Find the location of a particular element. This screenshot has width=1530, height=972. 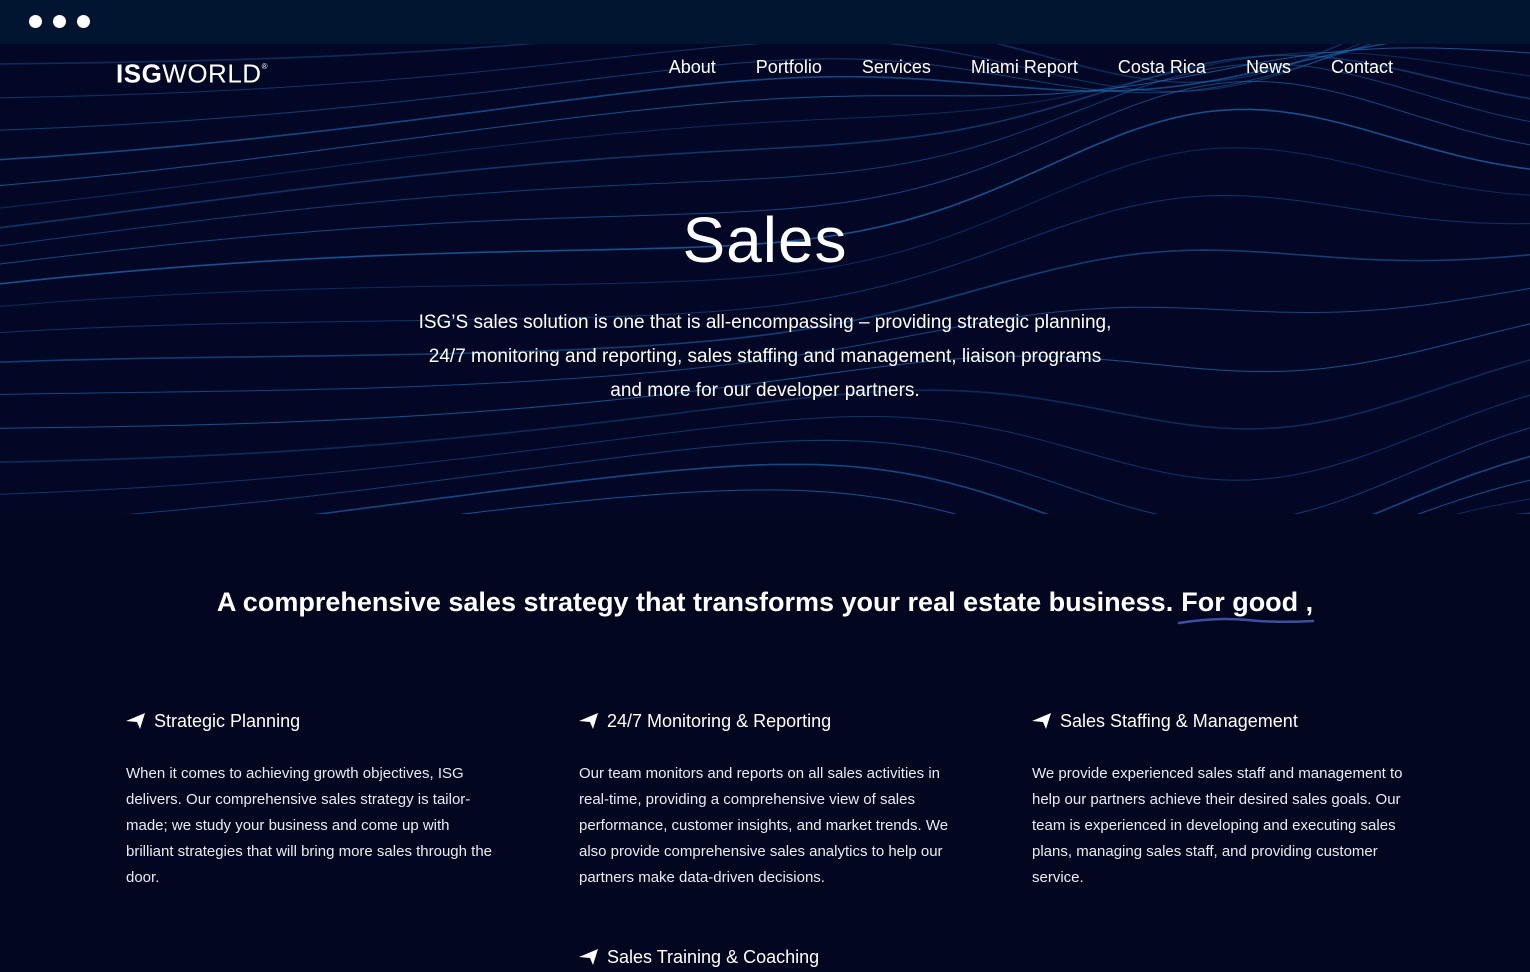

tagline-accent: For good , is located at coordinates (1246, 603).